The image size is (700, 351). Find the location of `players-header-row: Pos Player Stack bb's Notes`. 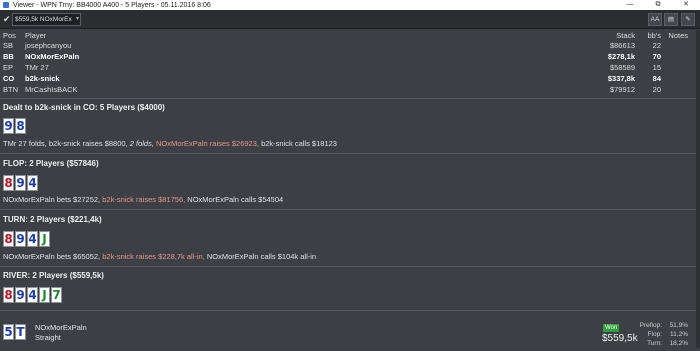

players-header-row: Pos Player Stack bb's Notes is located at coordinates (350, 36).